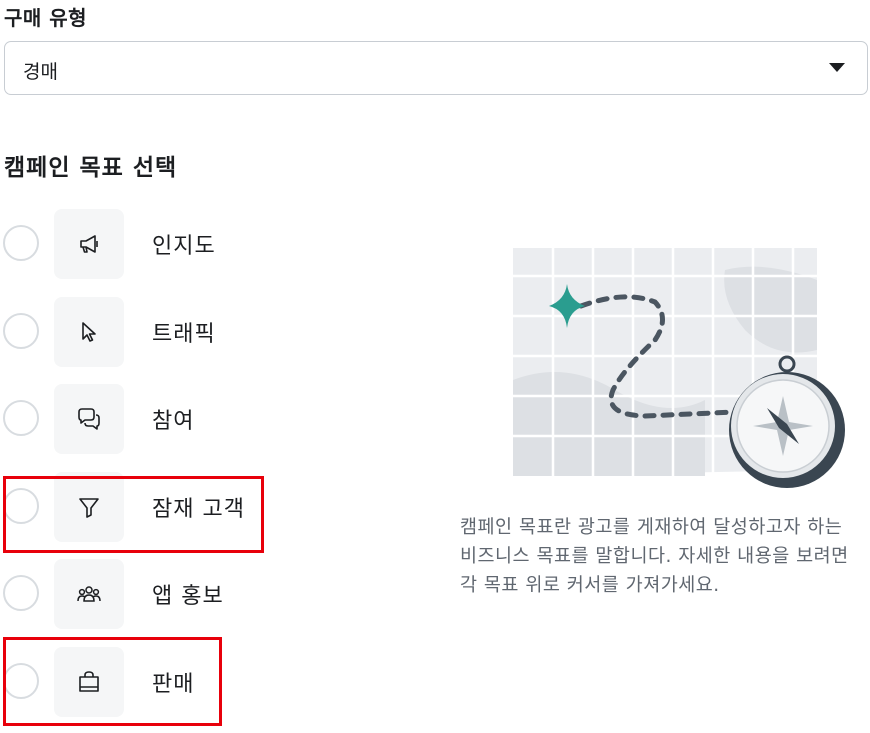 This screenshot has width=870, height=733. Describe the element at coordinates (436, 68) in the screenshot. I see `purchase-type-select: 경매` at that location.